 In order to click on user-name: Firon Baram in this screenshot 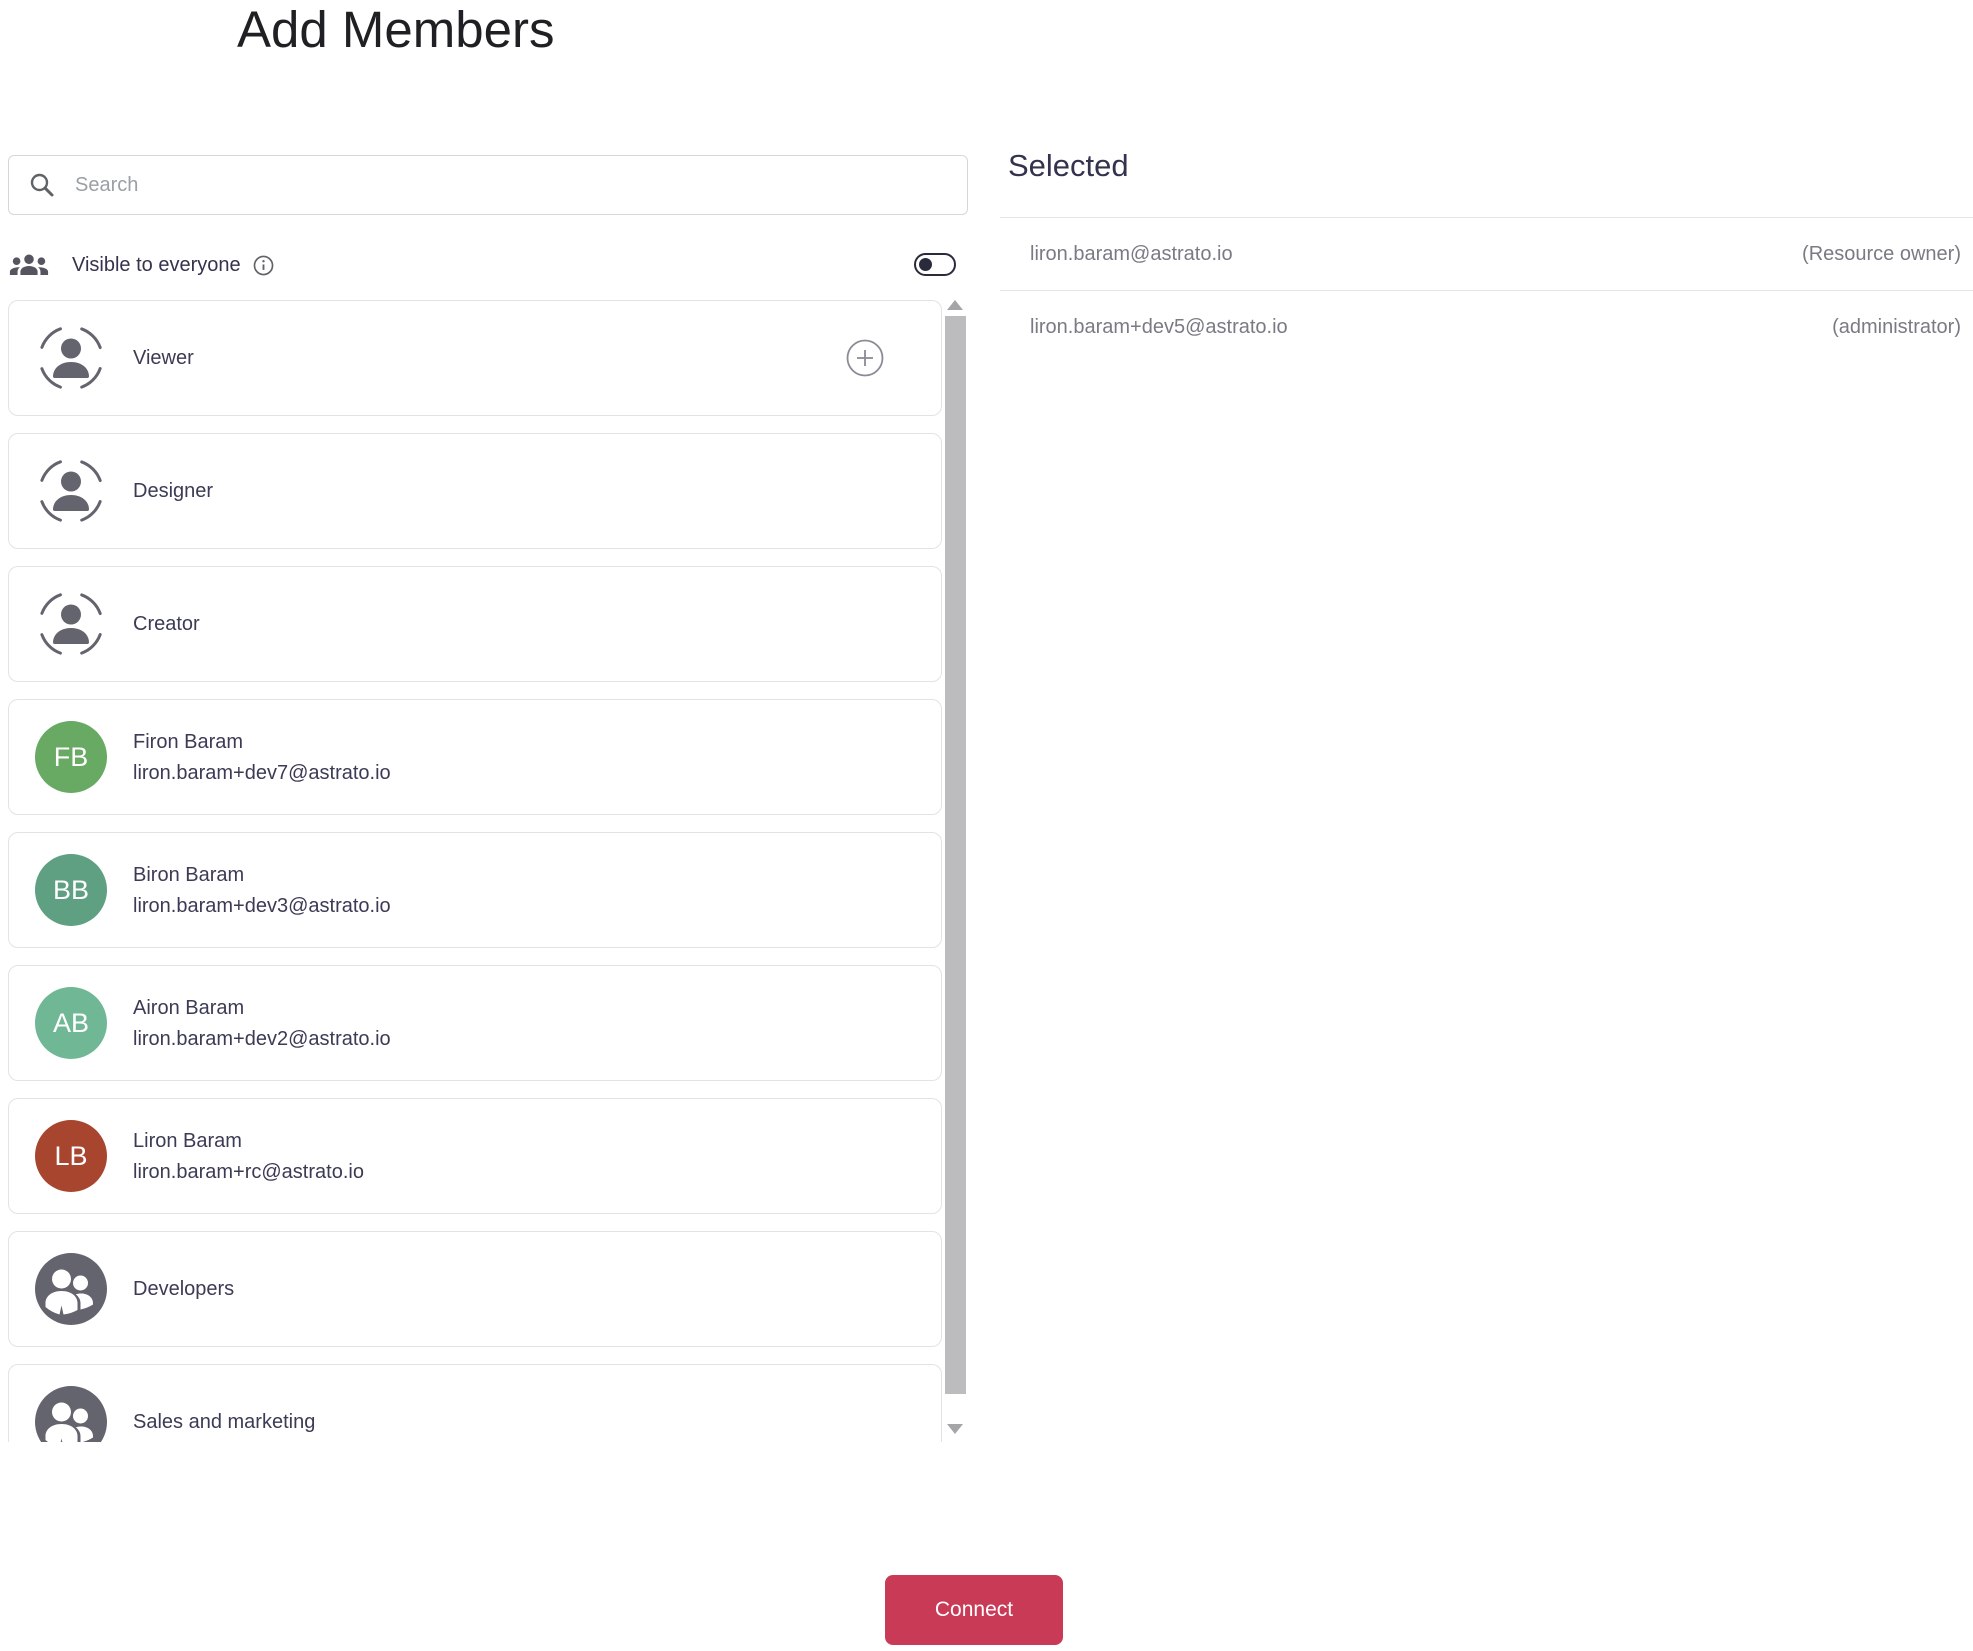, I will do `click(188, 741)`.